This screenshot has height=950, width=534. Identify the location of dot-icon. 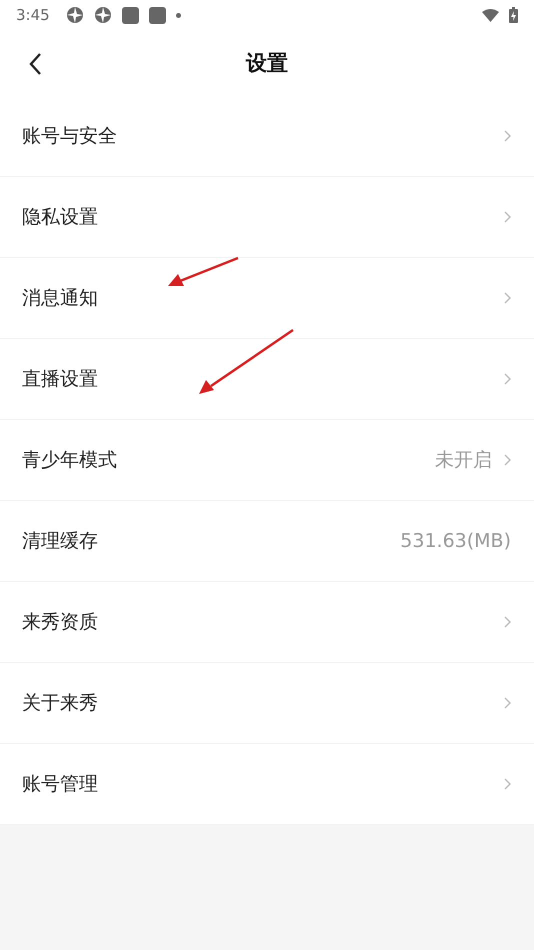
(178, 15).